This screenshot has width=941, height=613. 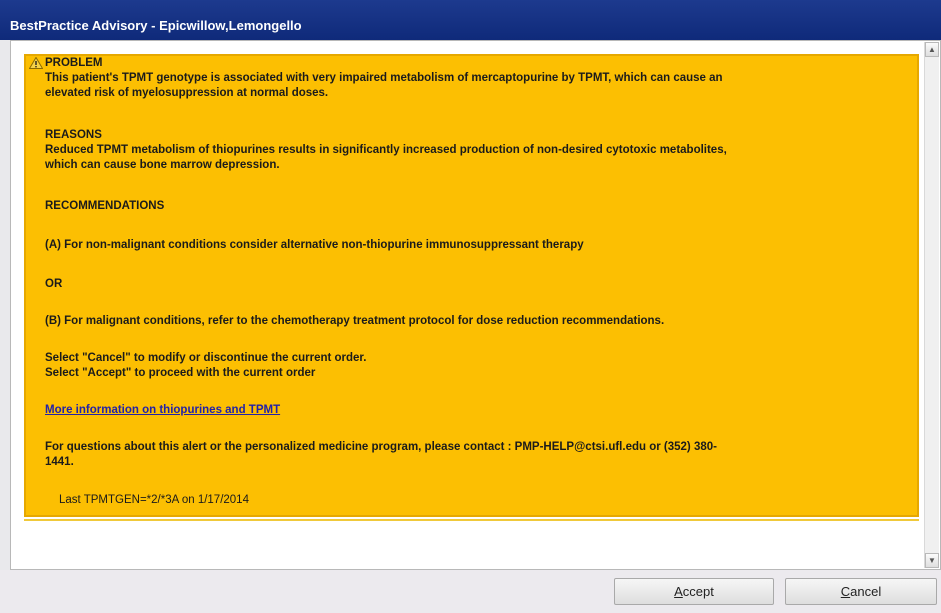 I want to click on cancel-accelerator: C, so click(x=845, y=591).